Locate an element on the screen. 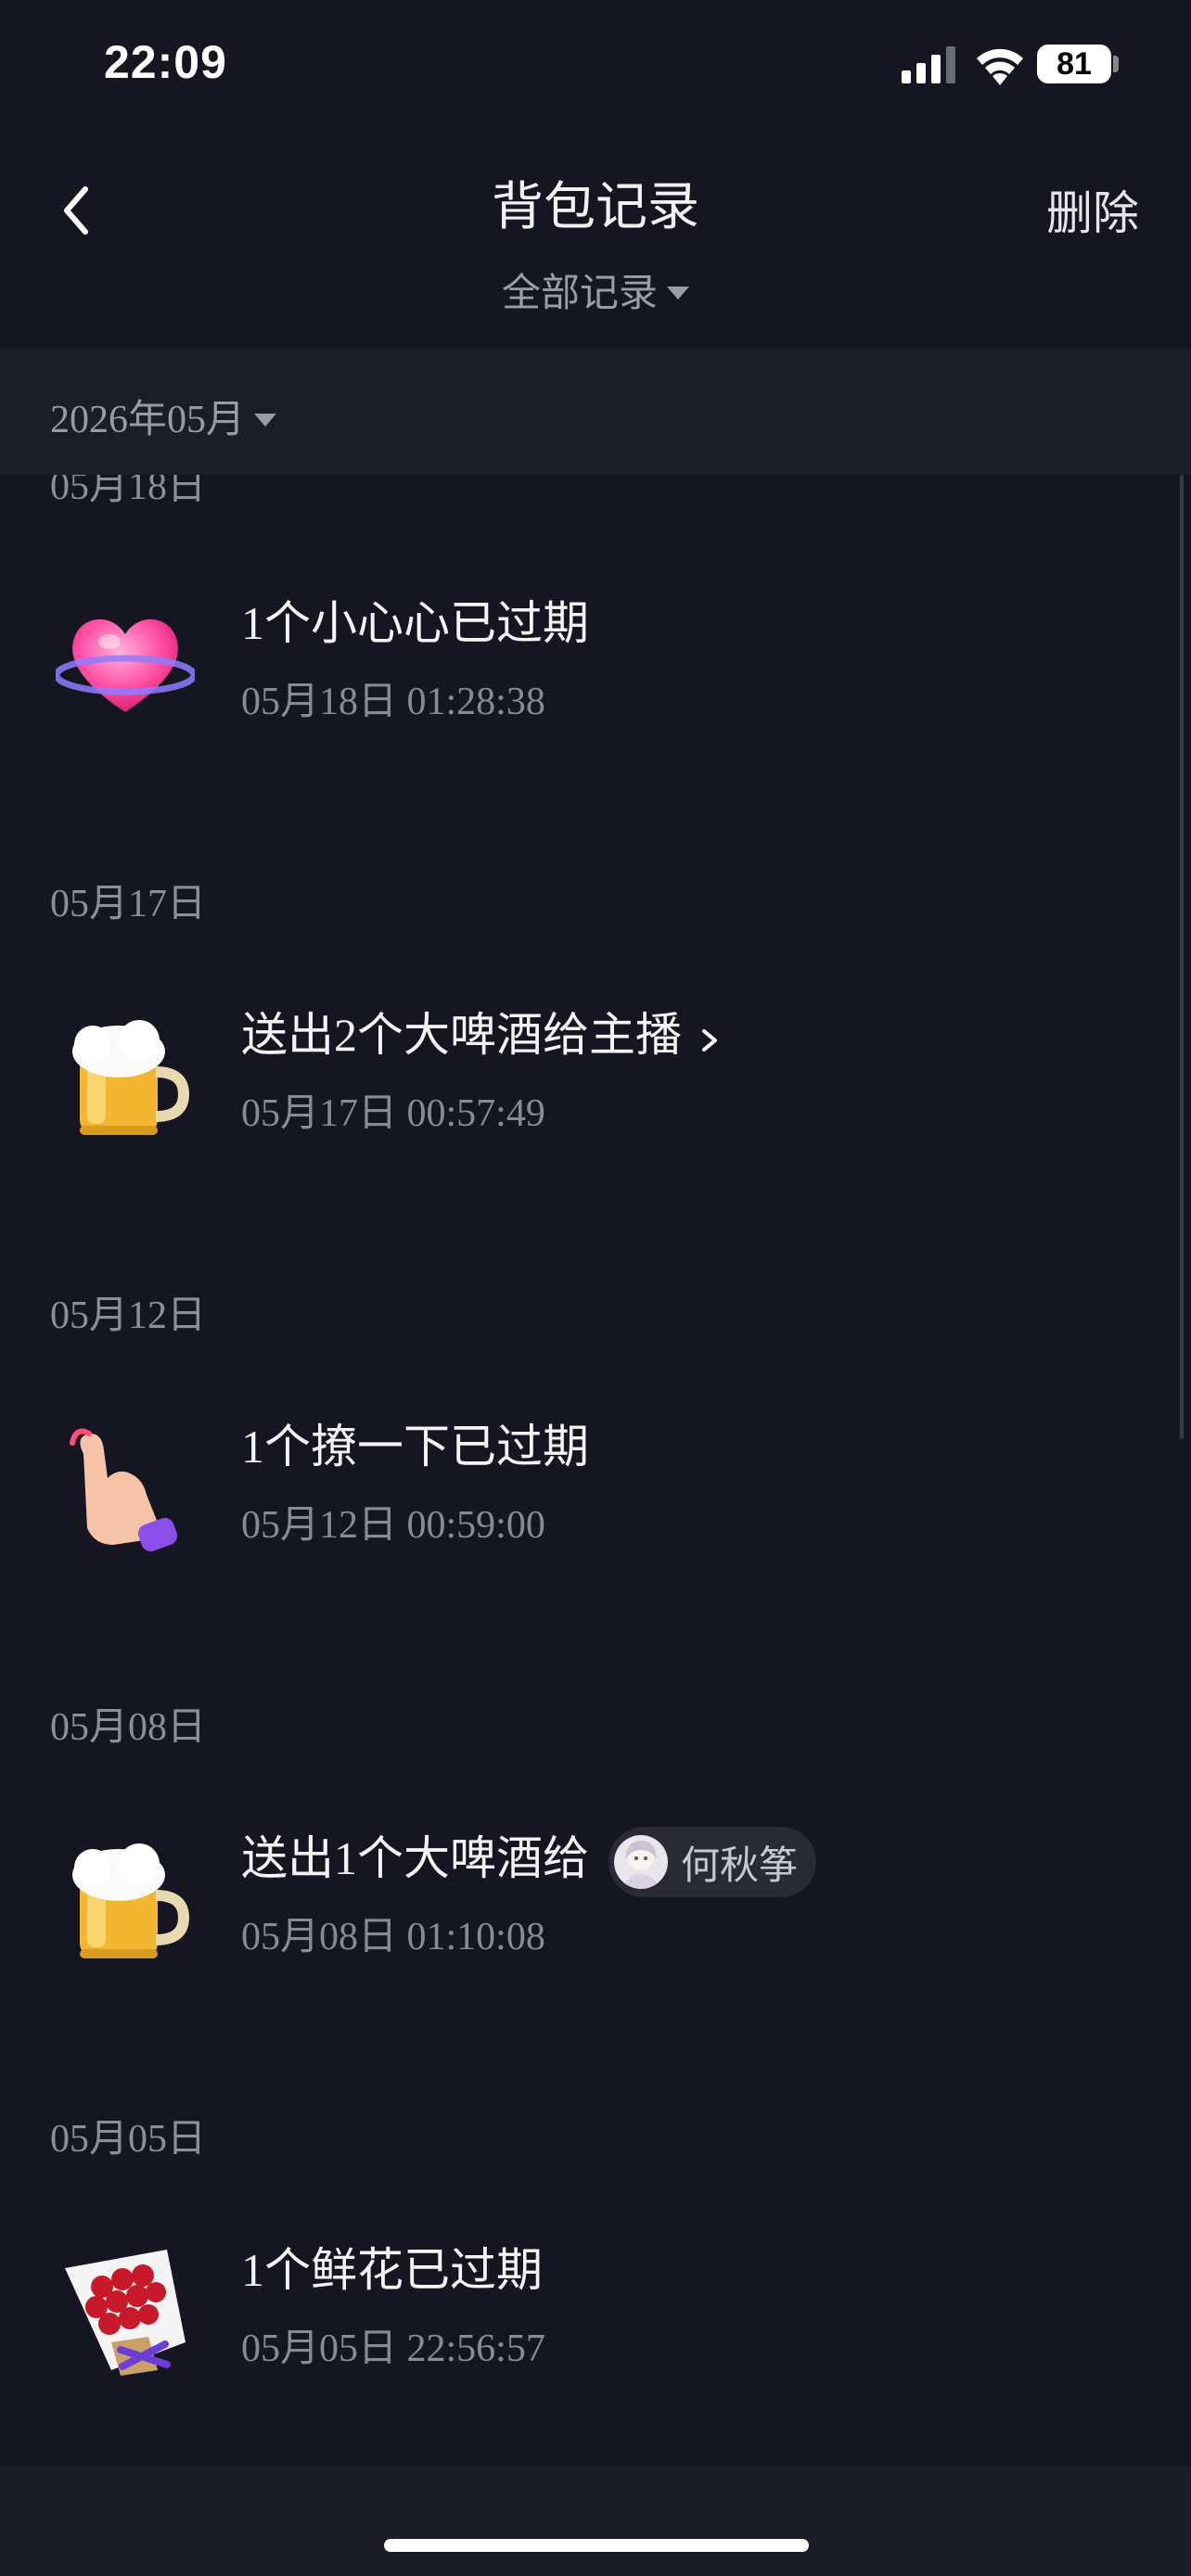  avatar is located at coordinates (641, 1862).